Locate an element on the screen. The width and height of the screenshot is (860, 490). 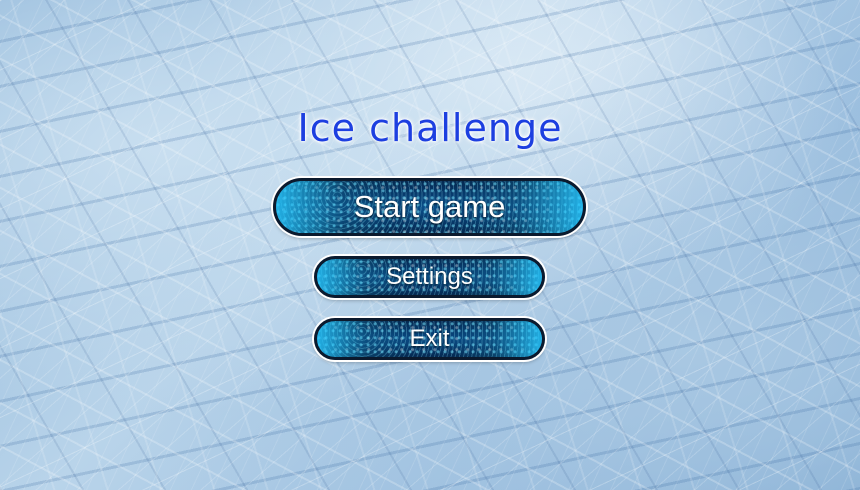
settings-button: Settings is located at coordinates (429, 277).